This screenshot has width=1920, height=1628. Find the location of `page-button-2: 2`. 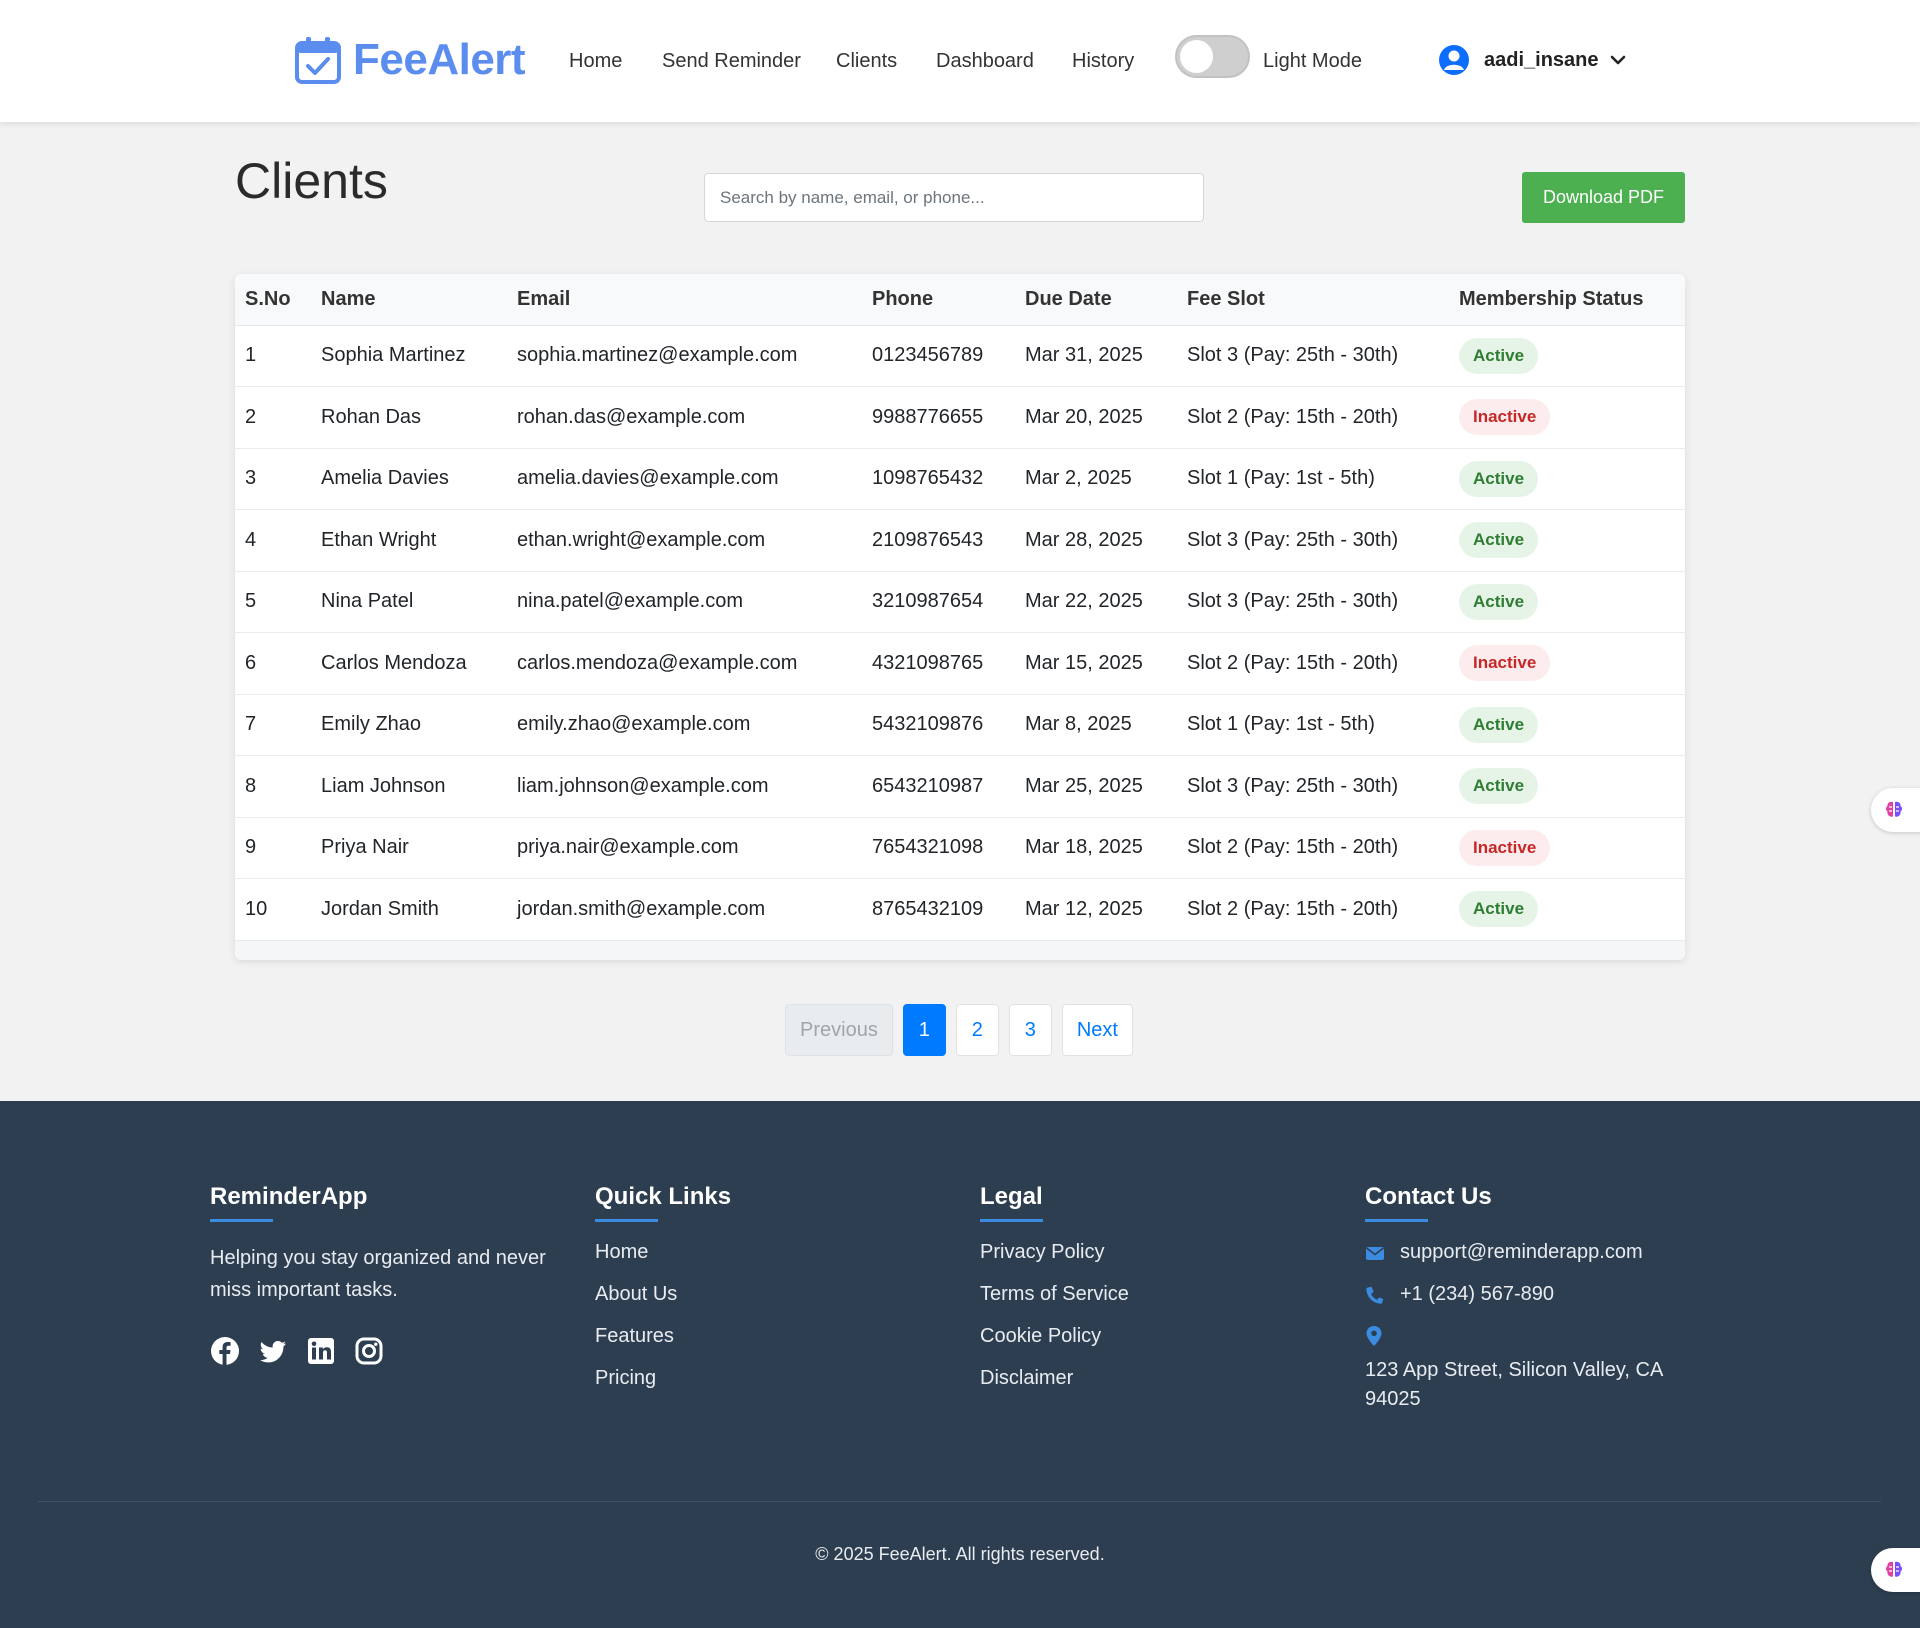

page-button-2: 2 is located at coordinates (977, 1030).